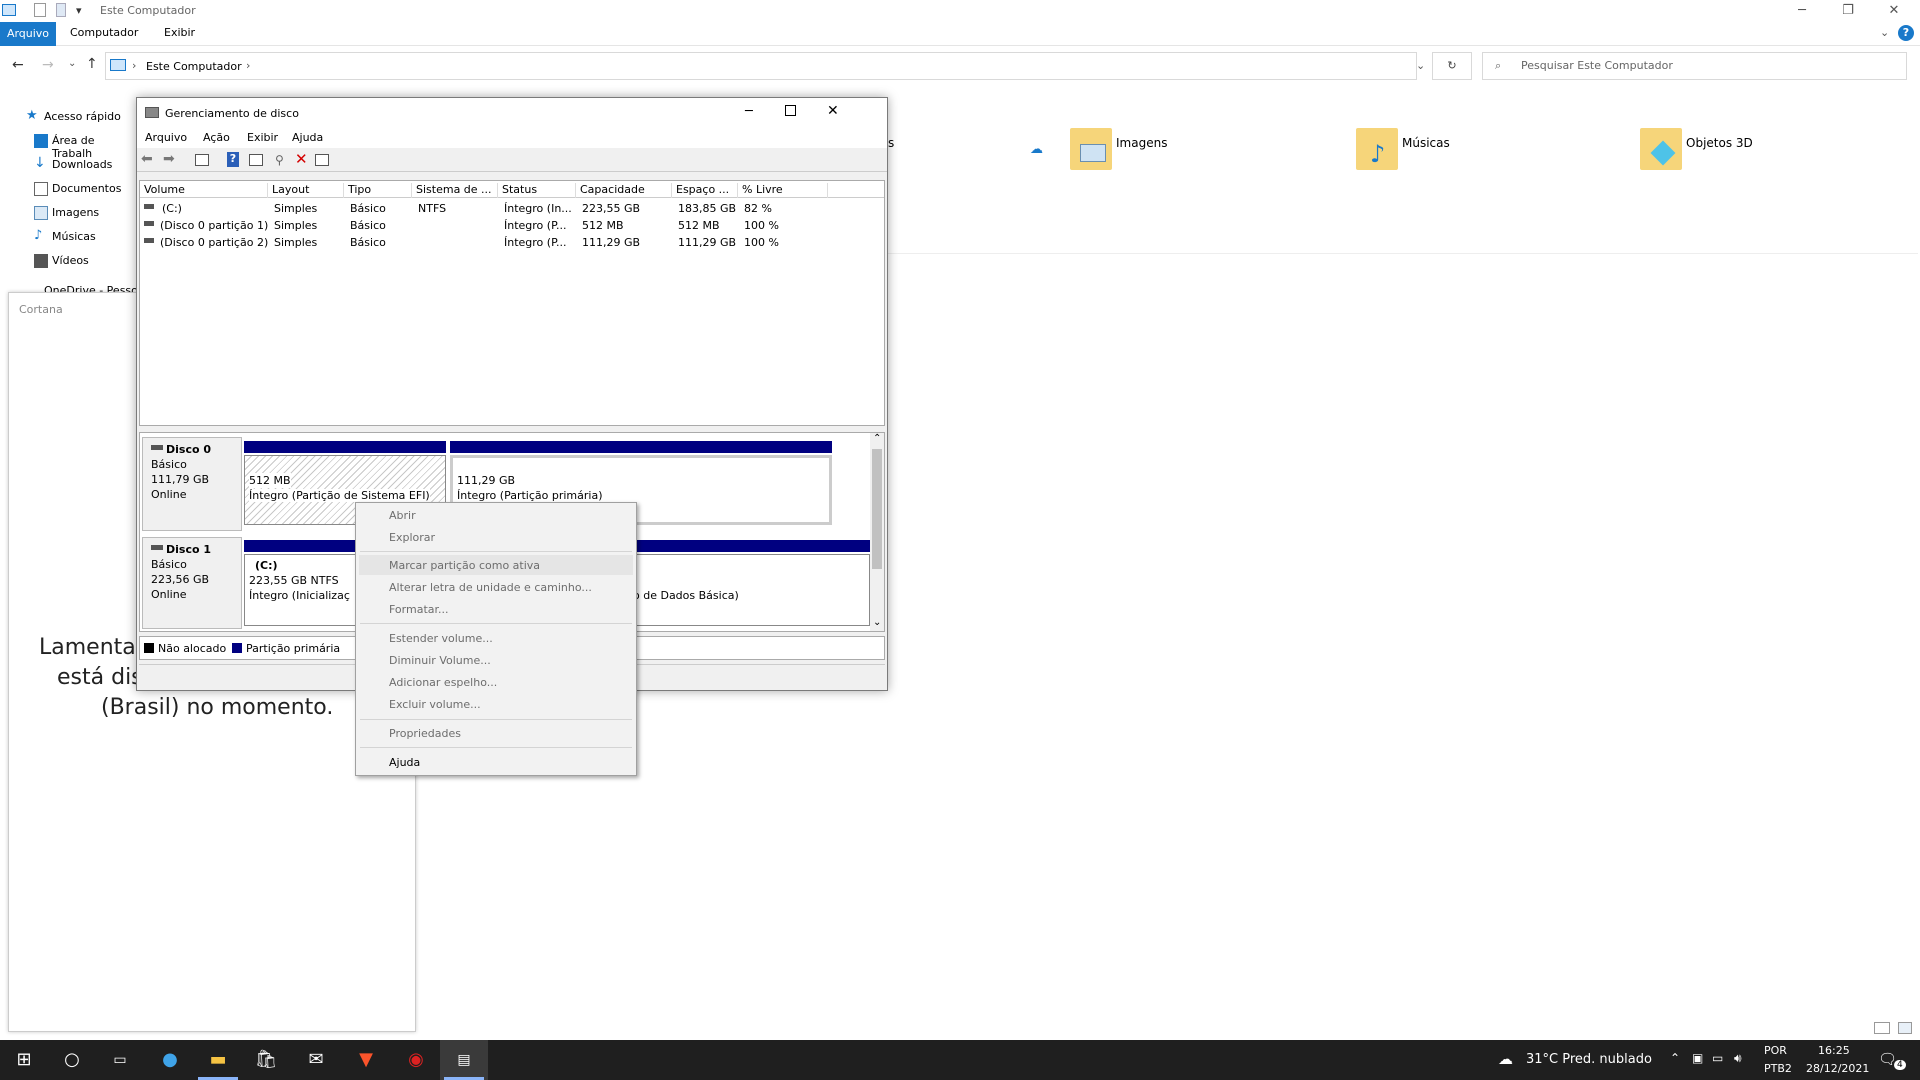 The height and width of the screenshot is (1080, 1920). What do you see at coordinates (24, 1060) in the screenshot?
I see `start-icon: ⊞` at bounding box center [24, 1060].